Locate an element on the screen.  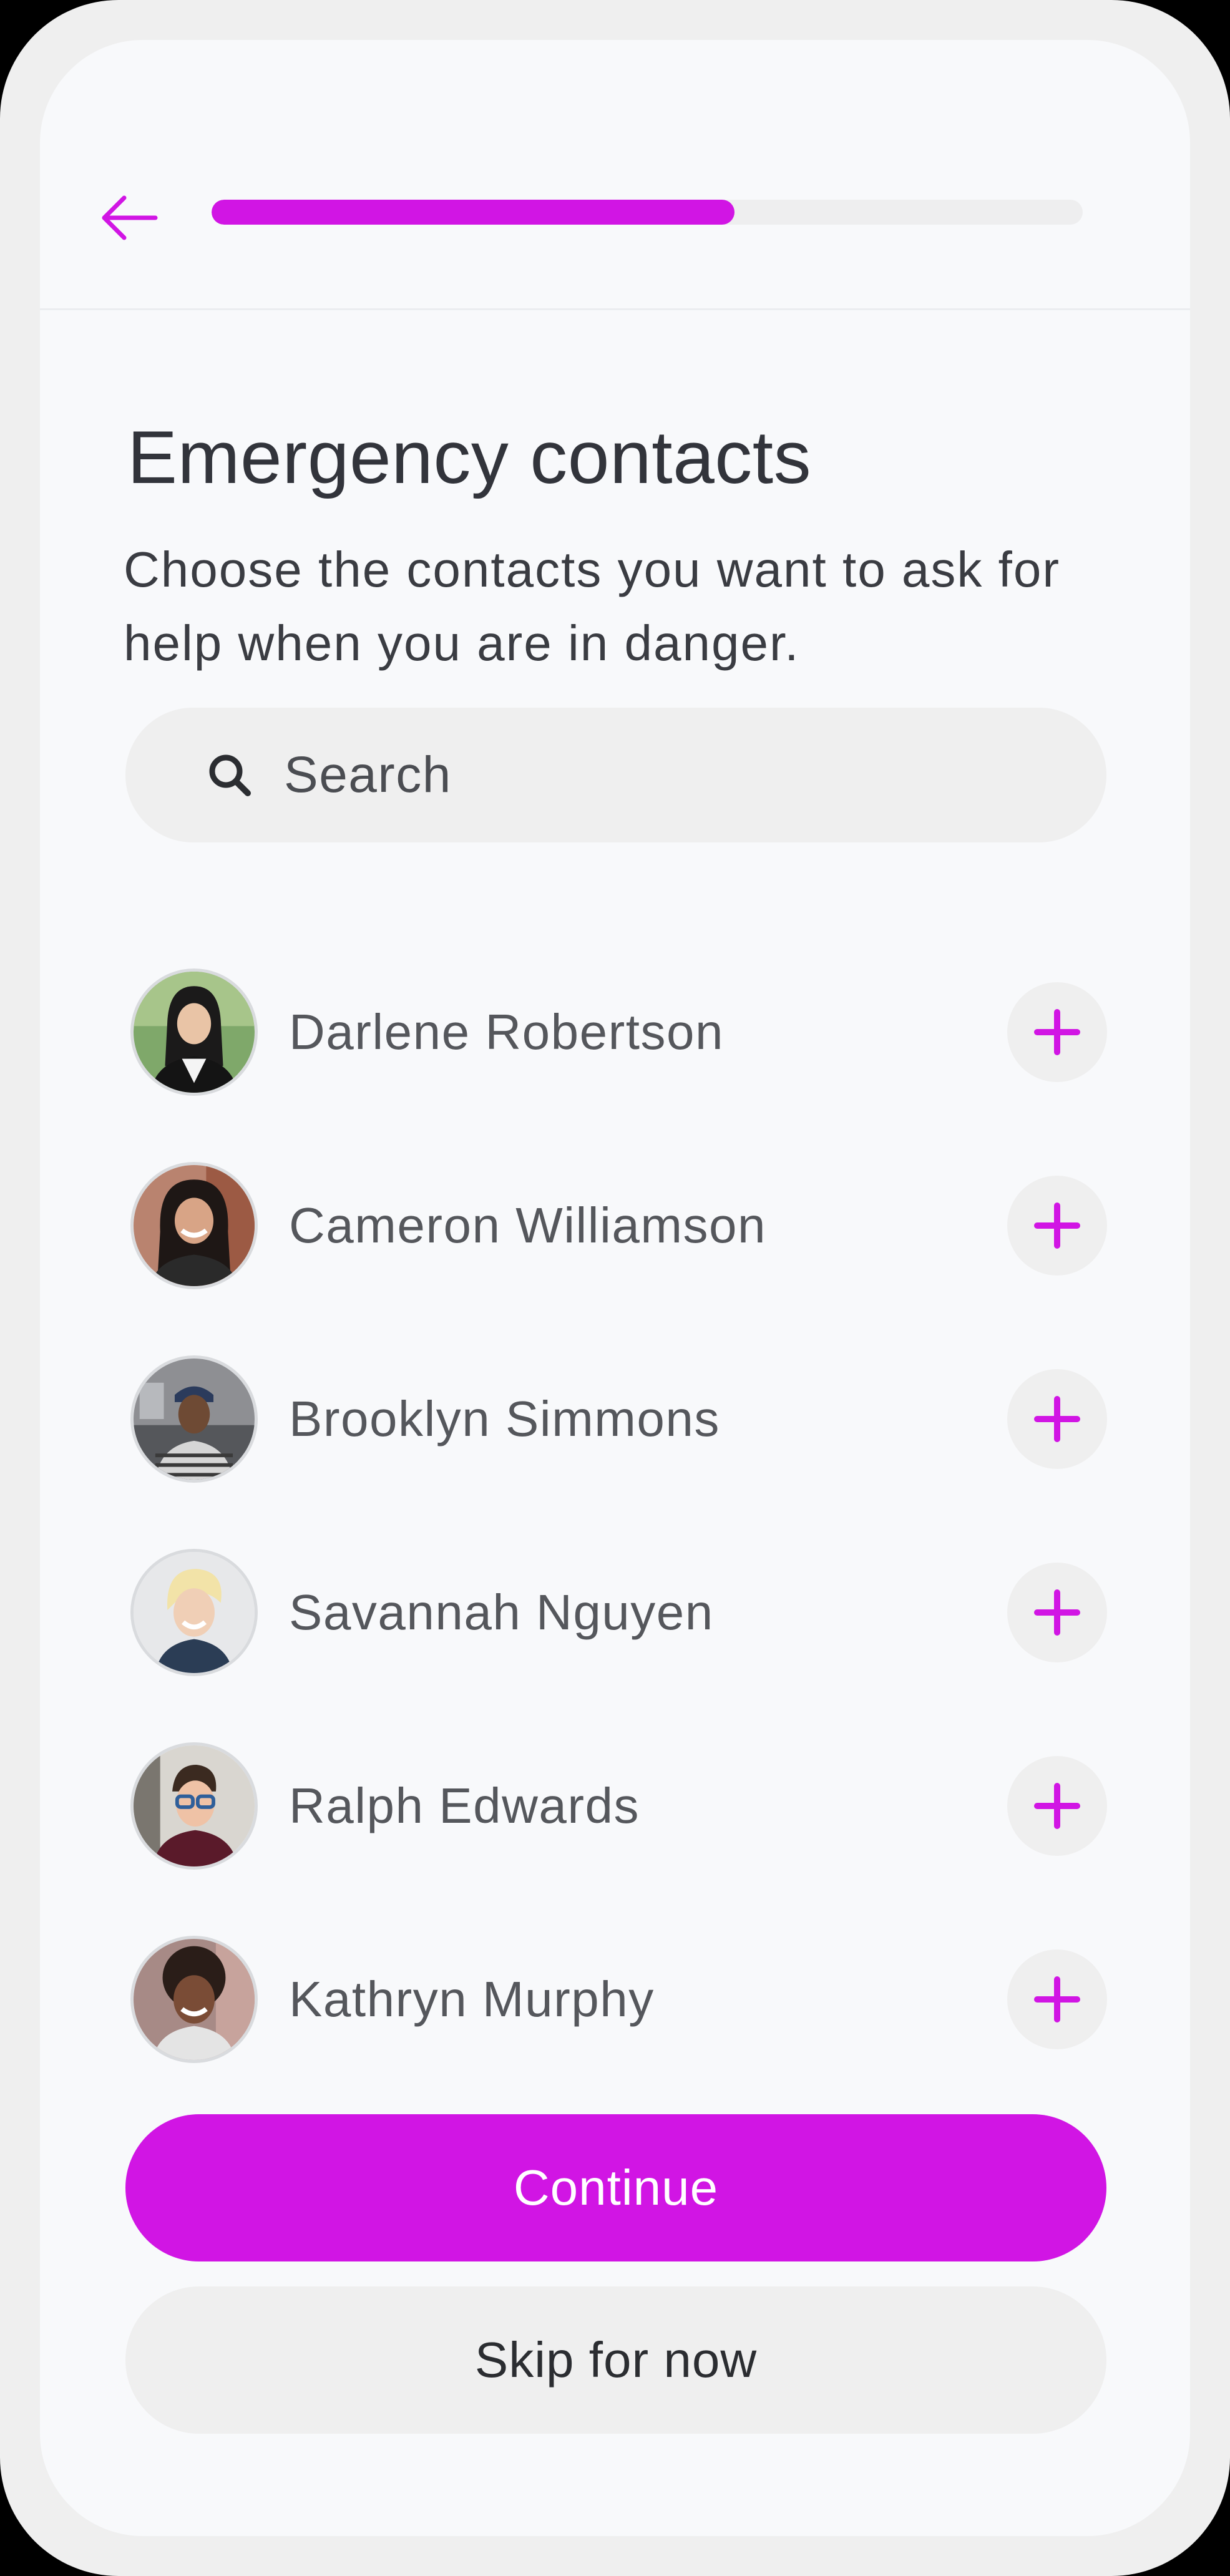
contact-row: Savannah Nguyen is located at coordinates (618, 1612).